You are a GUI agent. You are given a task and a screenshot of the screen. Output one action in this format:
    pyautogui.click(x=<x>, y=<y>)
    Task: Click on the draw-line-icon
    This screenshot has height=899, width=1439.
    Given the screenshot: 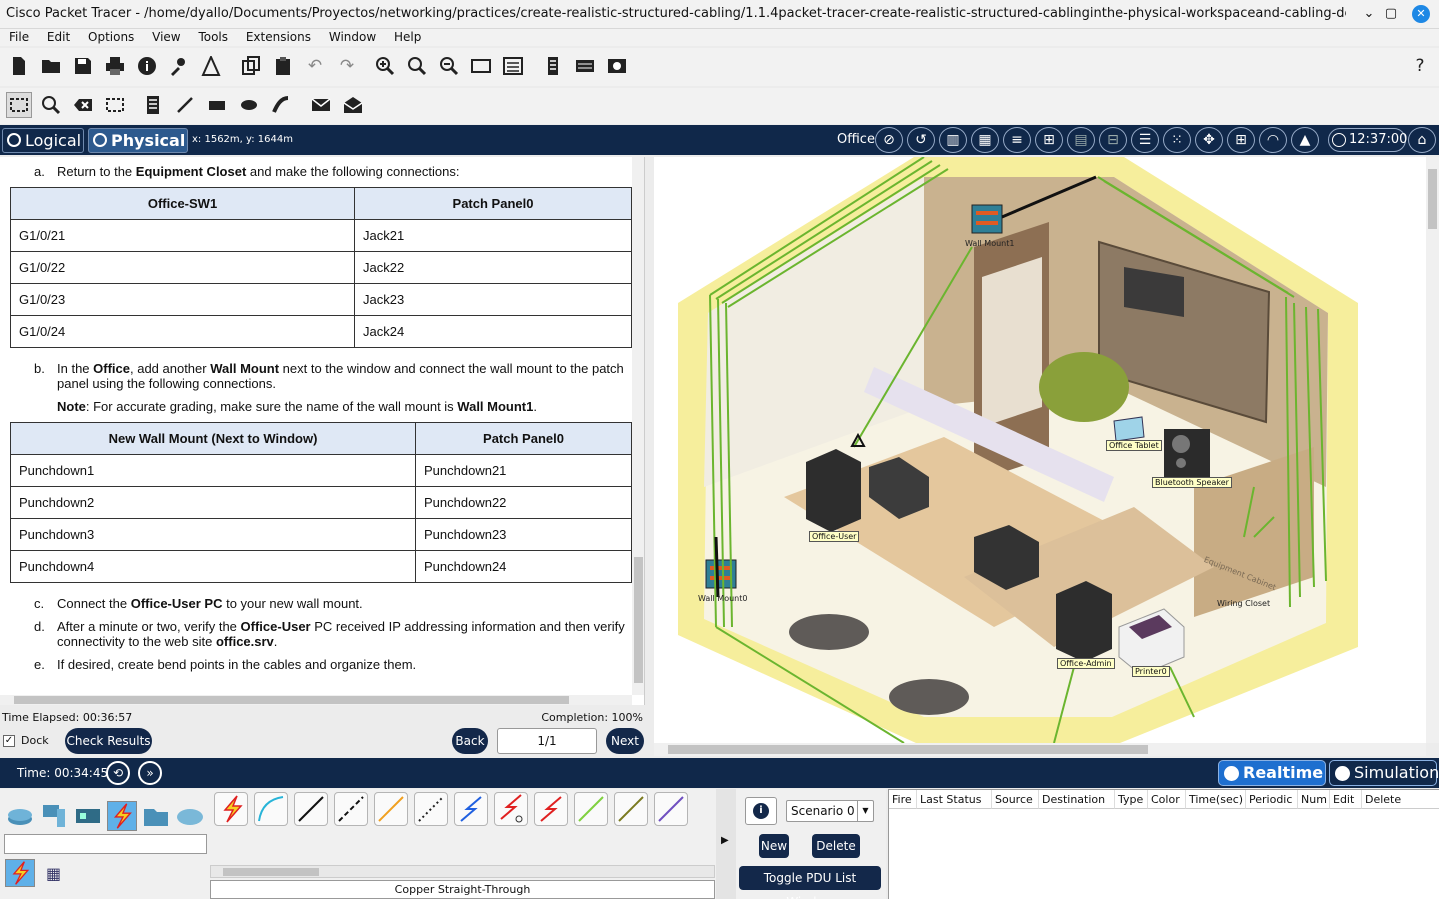 What is the action you would take?
    pyautogui.click(x=185, y=105)
    